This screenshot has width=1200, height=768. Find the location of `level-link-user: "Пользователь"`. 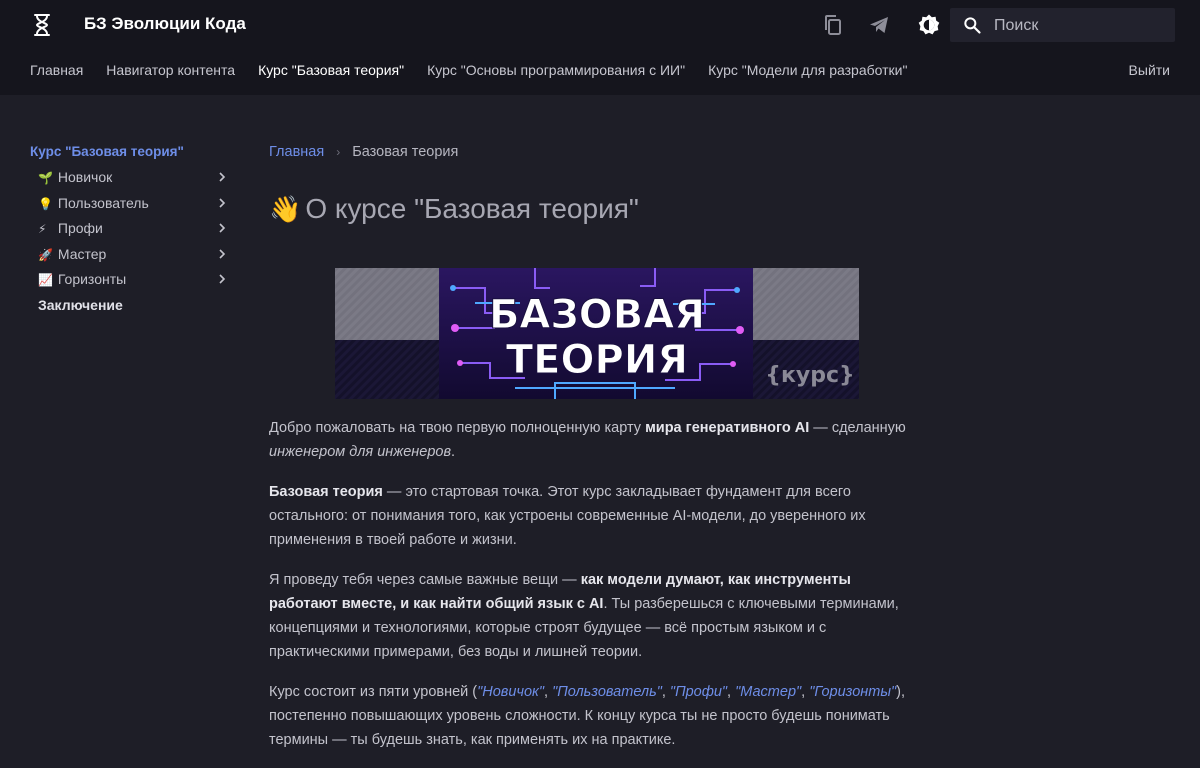

level-link-user: "Пользователь" is located at coordinates (607, 692).